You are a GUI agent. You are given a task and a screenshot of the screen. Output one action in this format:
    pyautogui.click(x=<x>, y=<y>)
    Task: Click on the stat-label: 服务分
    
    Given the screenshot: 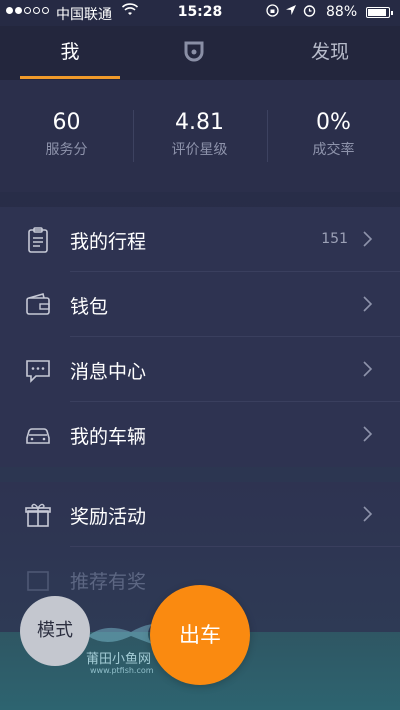 What is the action you would take?
    pyautogui.click(x=66, y=150)
    